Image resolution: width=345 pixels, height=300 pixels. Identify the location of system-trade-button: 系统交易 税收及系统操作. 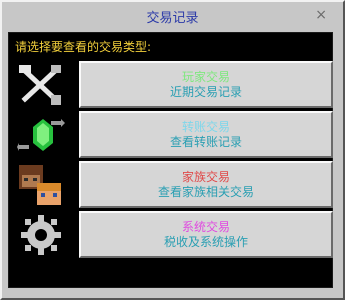
(206, 234).